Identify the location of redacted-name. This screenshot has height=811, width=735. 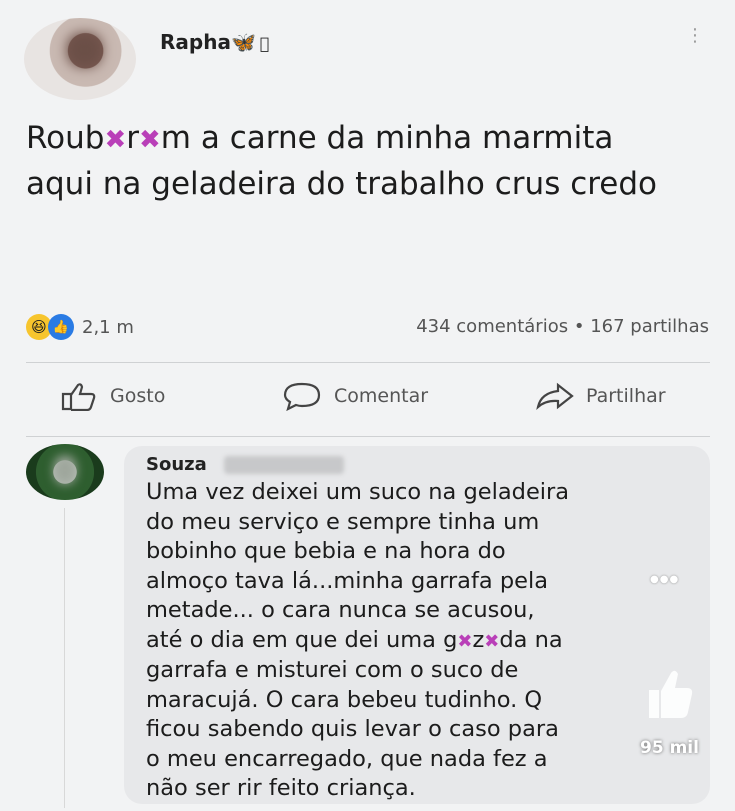
(284, 465).